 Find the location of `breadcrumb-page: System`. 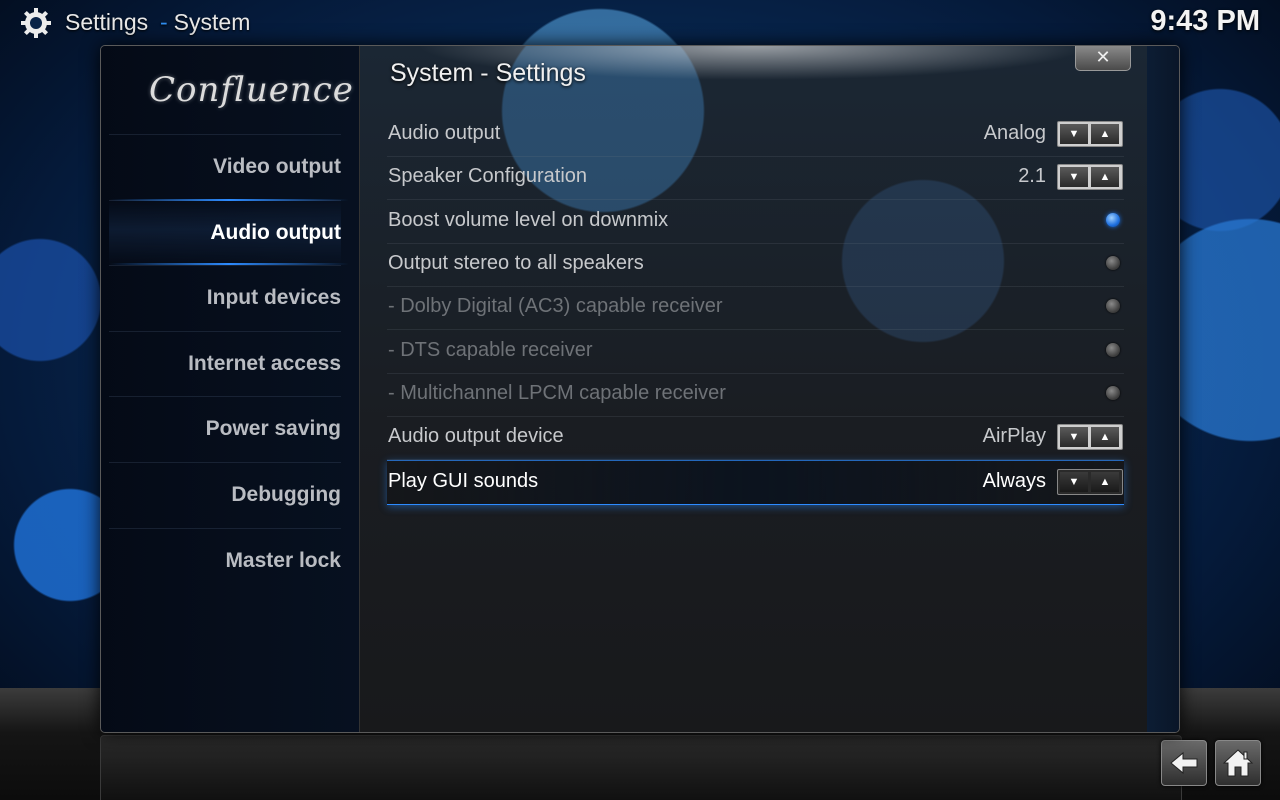

breadcrumb-page: System is located at coordinates (212, 22).